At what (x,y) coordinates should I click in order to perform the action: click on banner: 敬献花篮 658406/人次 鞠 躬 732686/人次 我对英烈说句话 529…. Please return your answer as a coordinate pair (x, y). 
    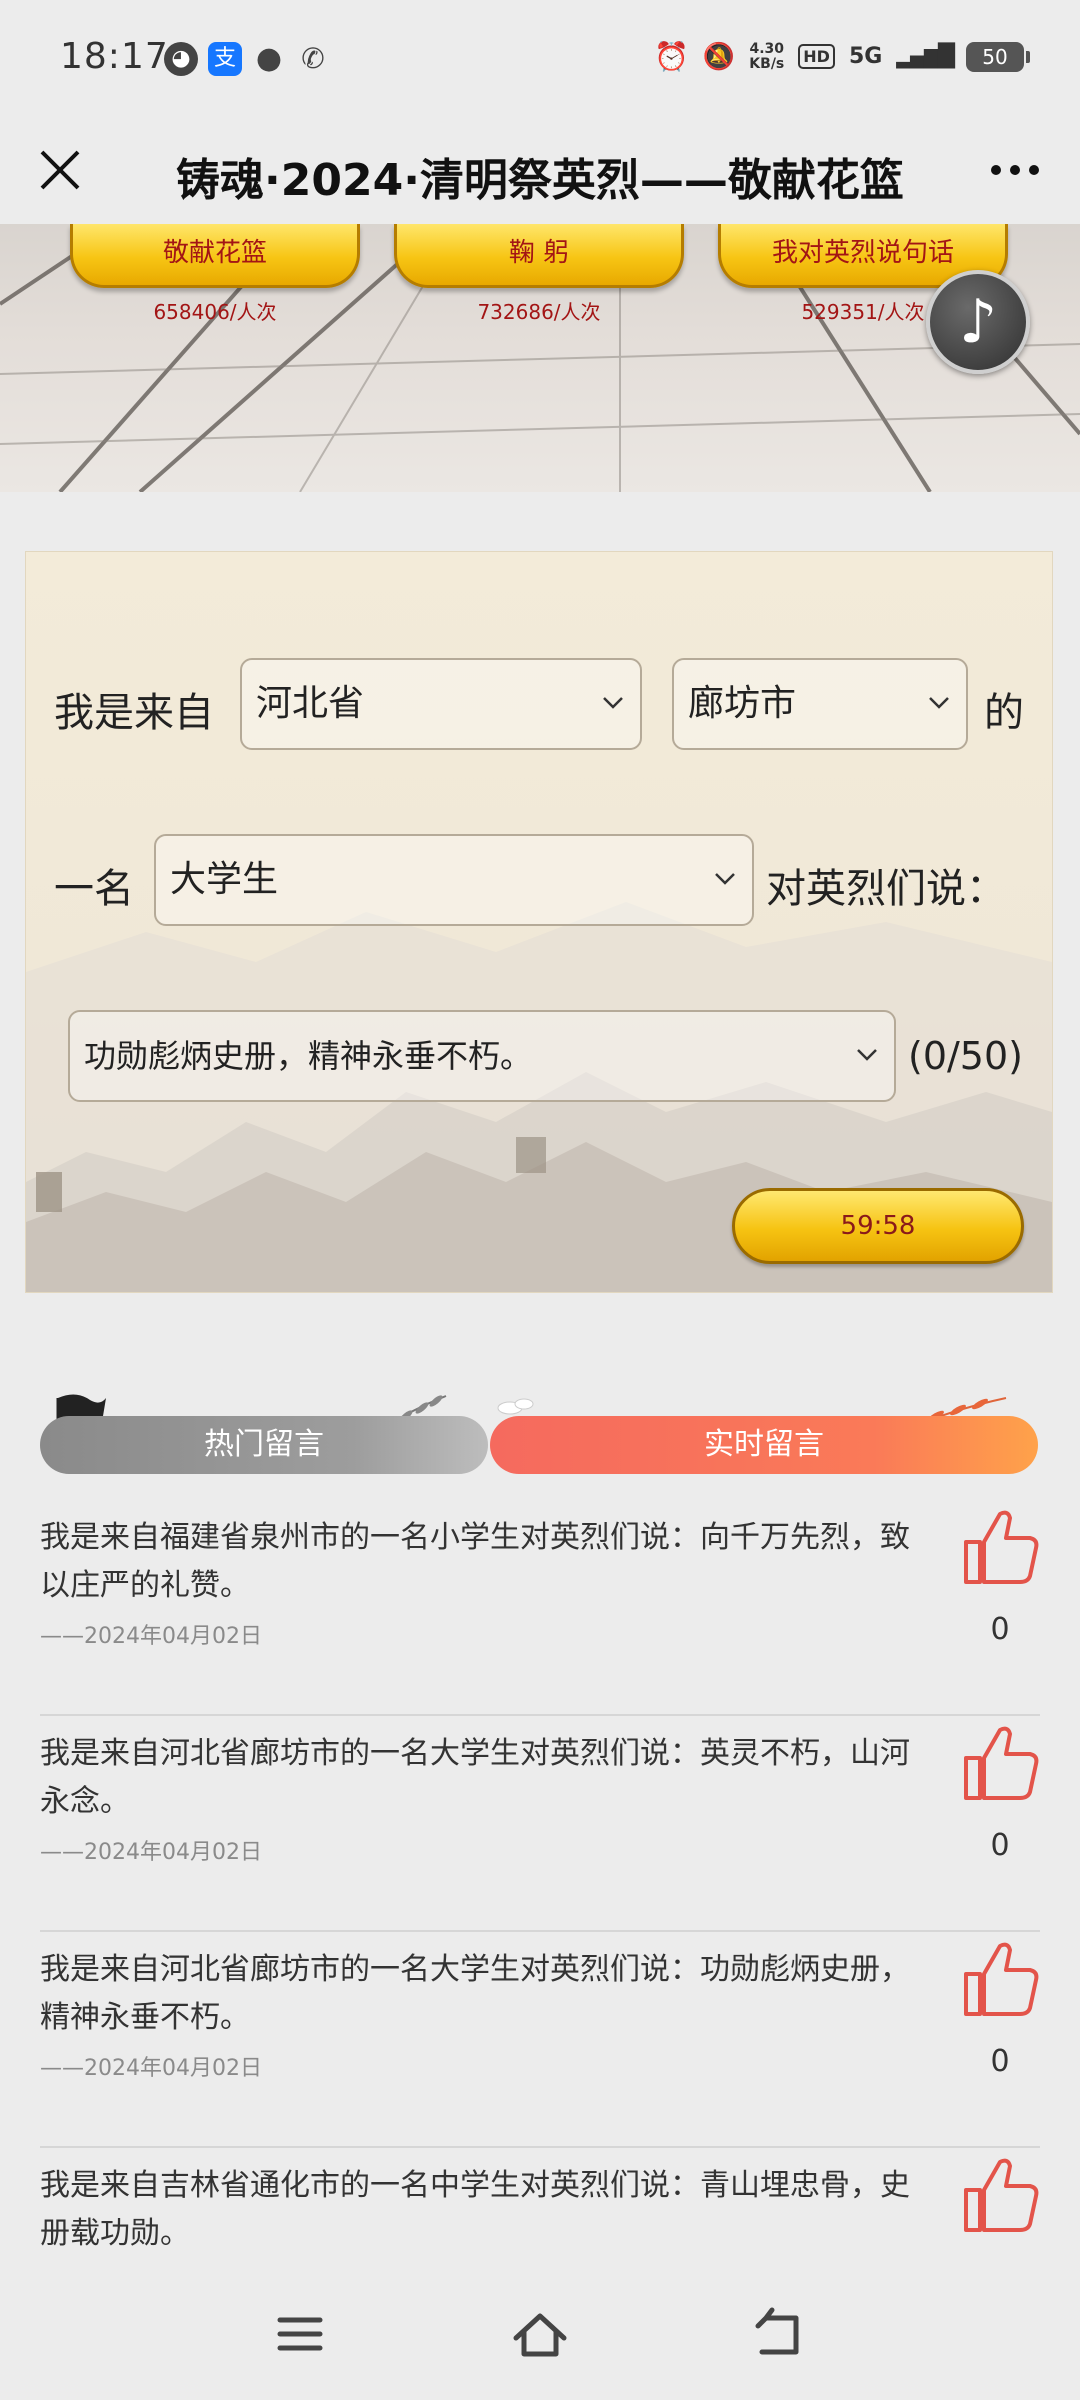
    Looking at the image, I should click on (540, 358).